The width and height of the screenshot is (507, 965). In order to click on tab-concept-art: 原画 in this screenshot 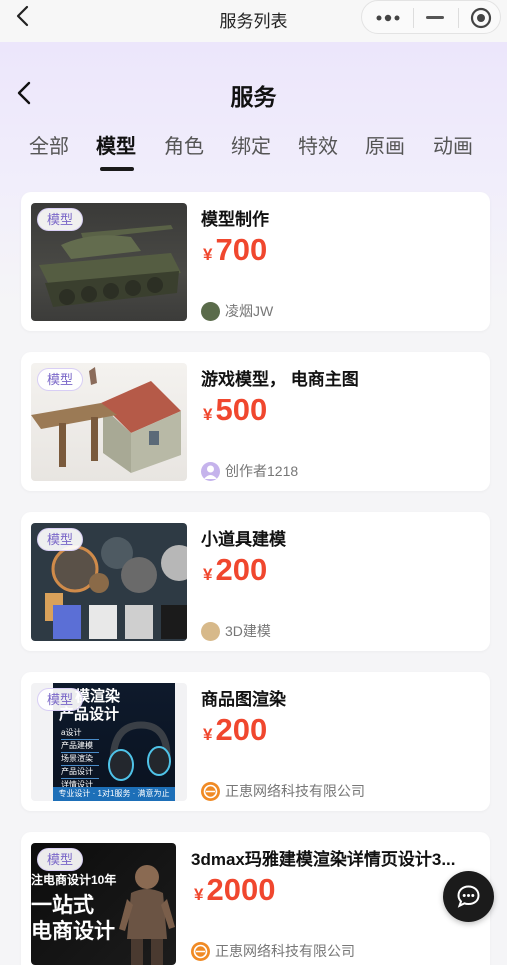, I will do `click(385, 144)`.